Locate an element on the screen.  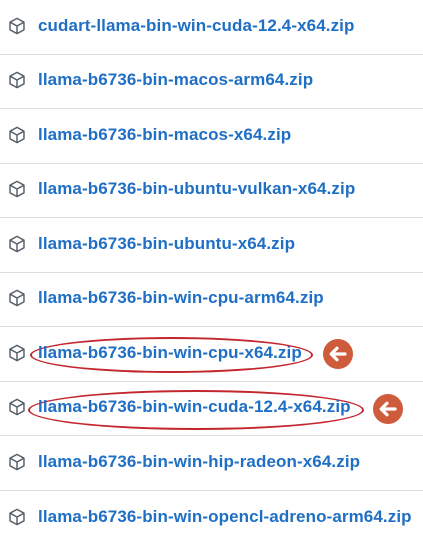
asset-link: llama-b6736-bin-ubuntu-vulkan-x64.zip is located at coordinates (196, 189).